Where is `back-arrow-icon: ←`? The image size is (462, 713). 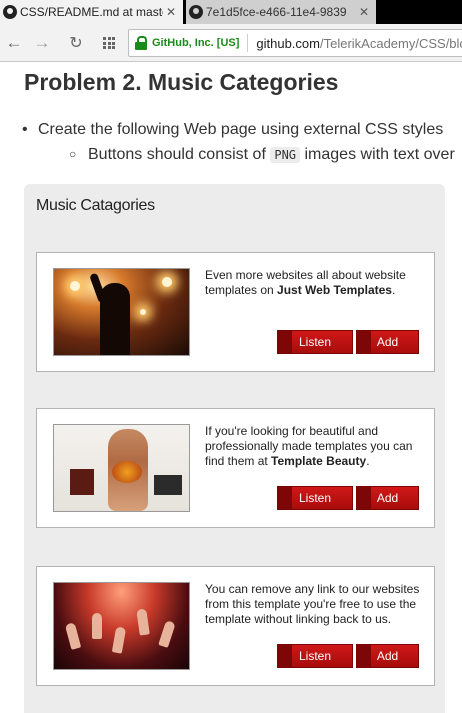
back-arrow-icon: ← is located at coordinates (14, 42).